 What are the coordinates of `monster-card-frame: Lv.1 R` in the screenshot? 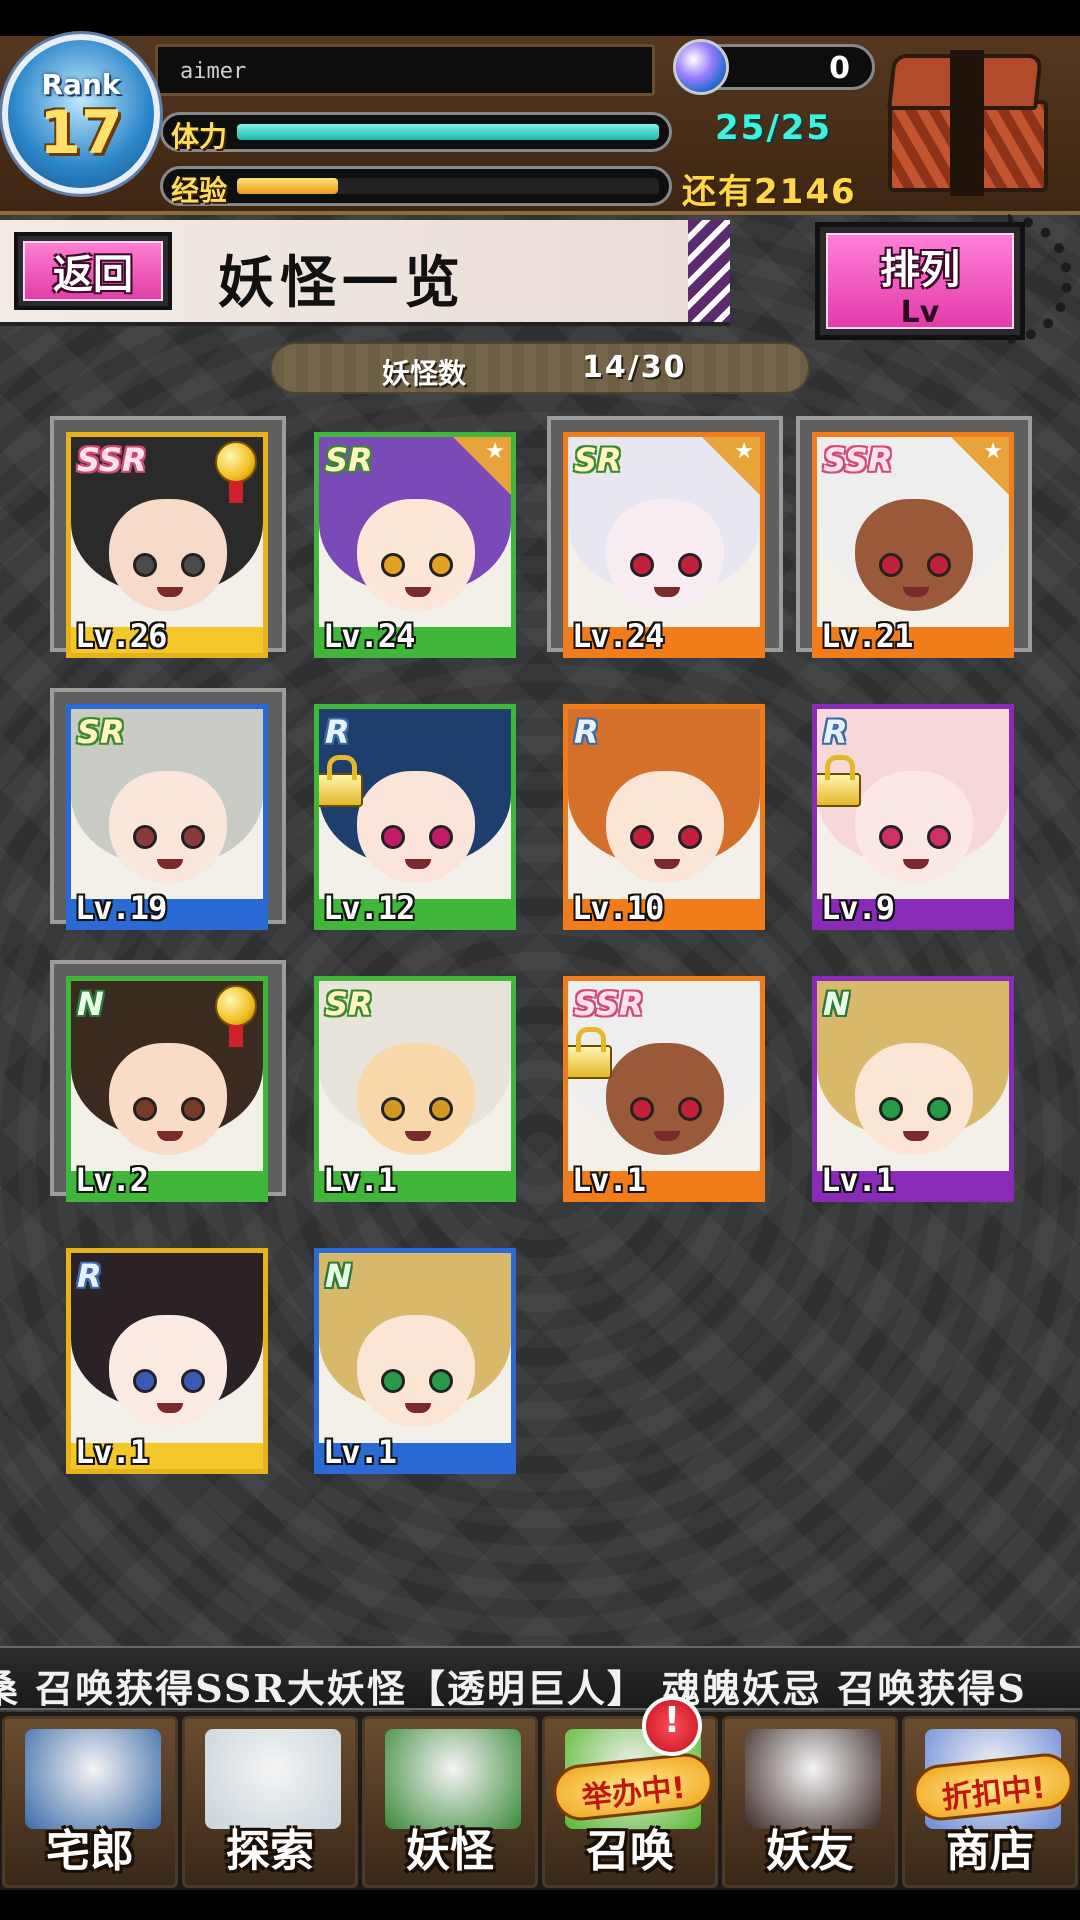 It's located at (167, 1361).